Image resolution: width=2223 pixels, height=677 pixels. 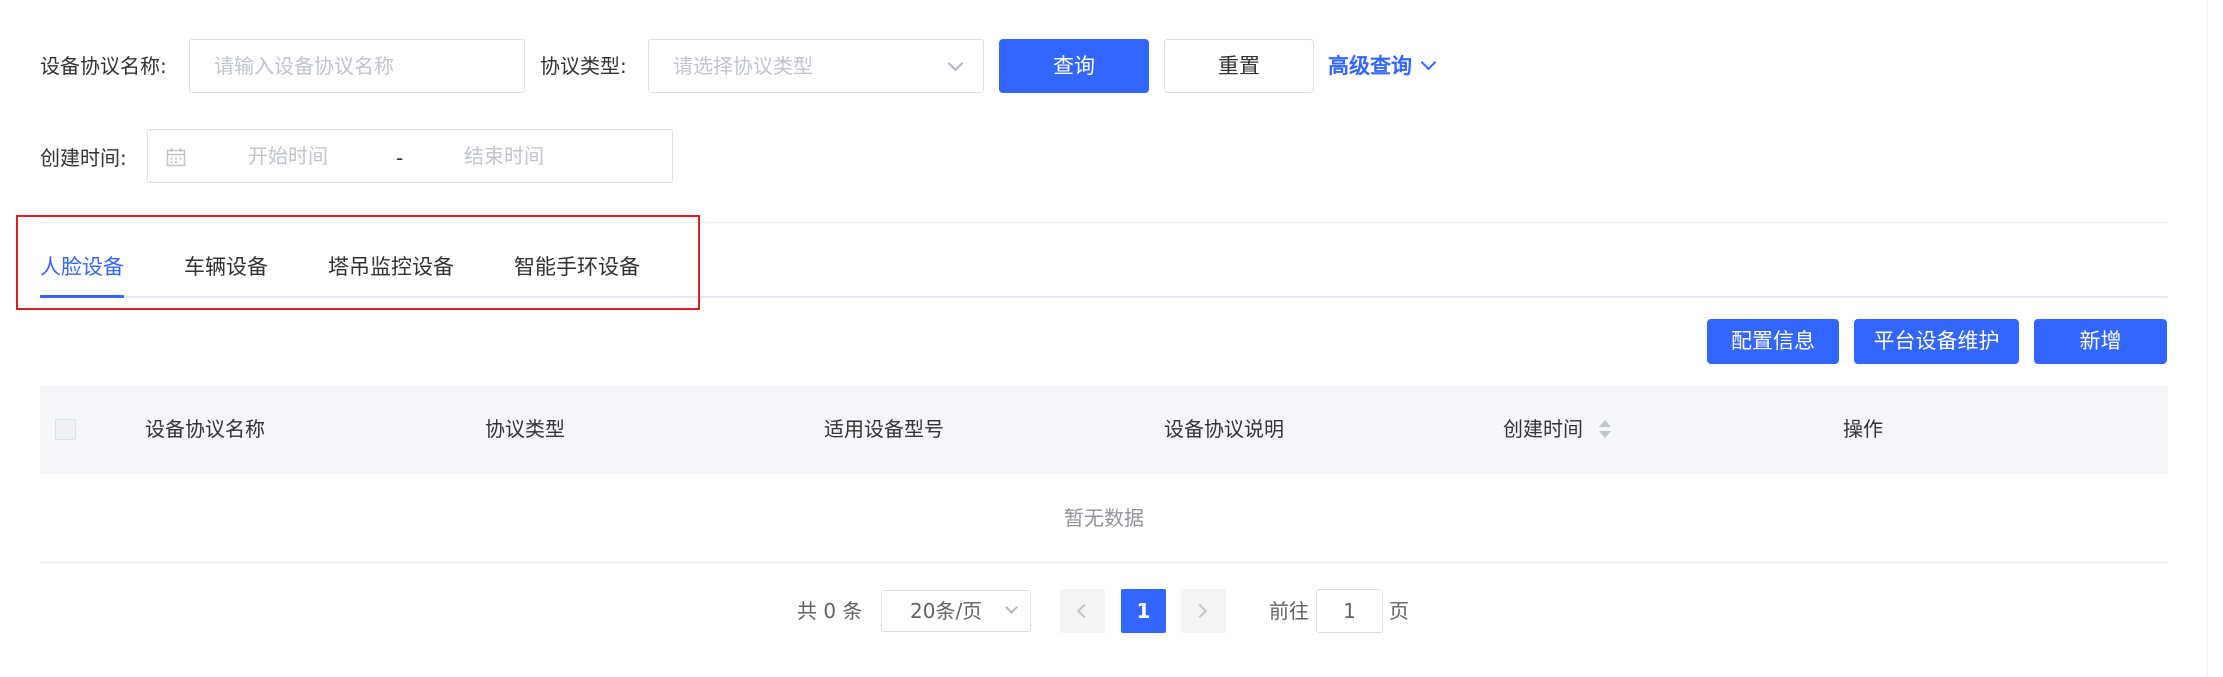 I want to click on page-size-value: 20条/页, so click(x=946, y=611).